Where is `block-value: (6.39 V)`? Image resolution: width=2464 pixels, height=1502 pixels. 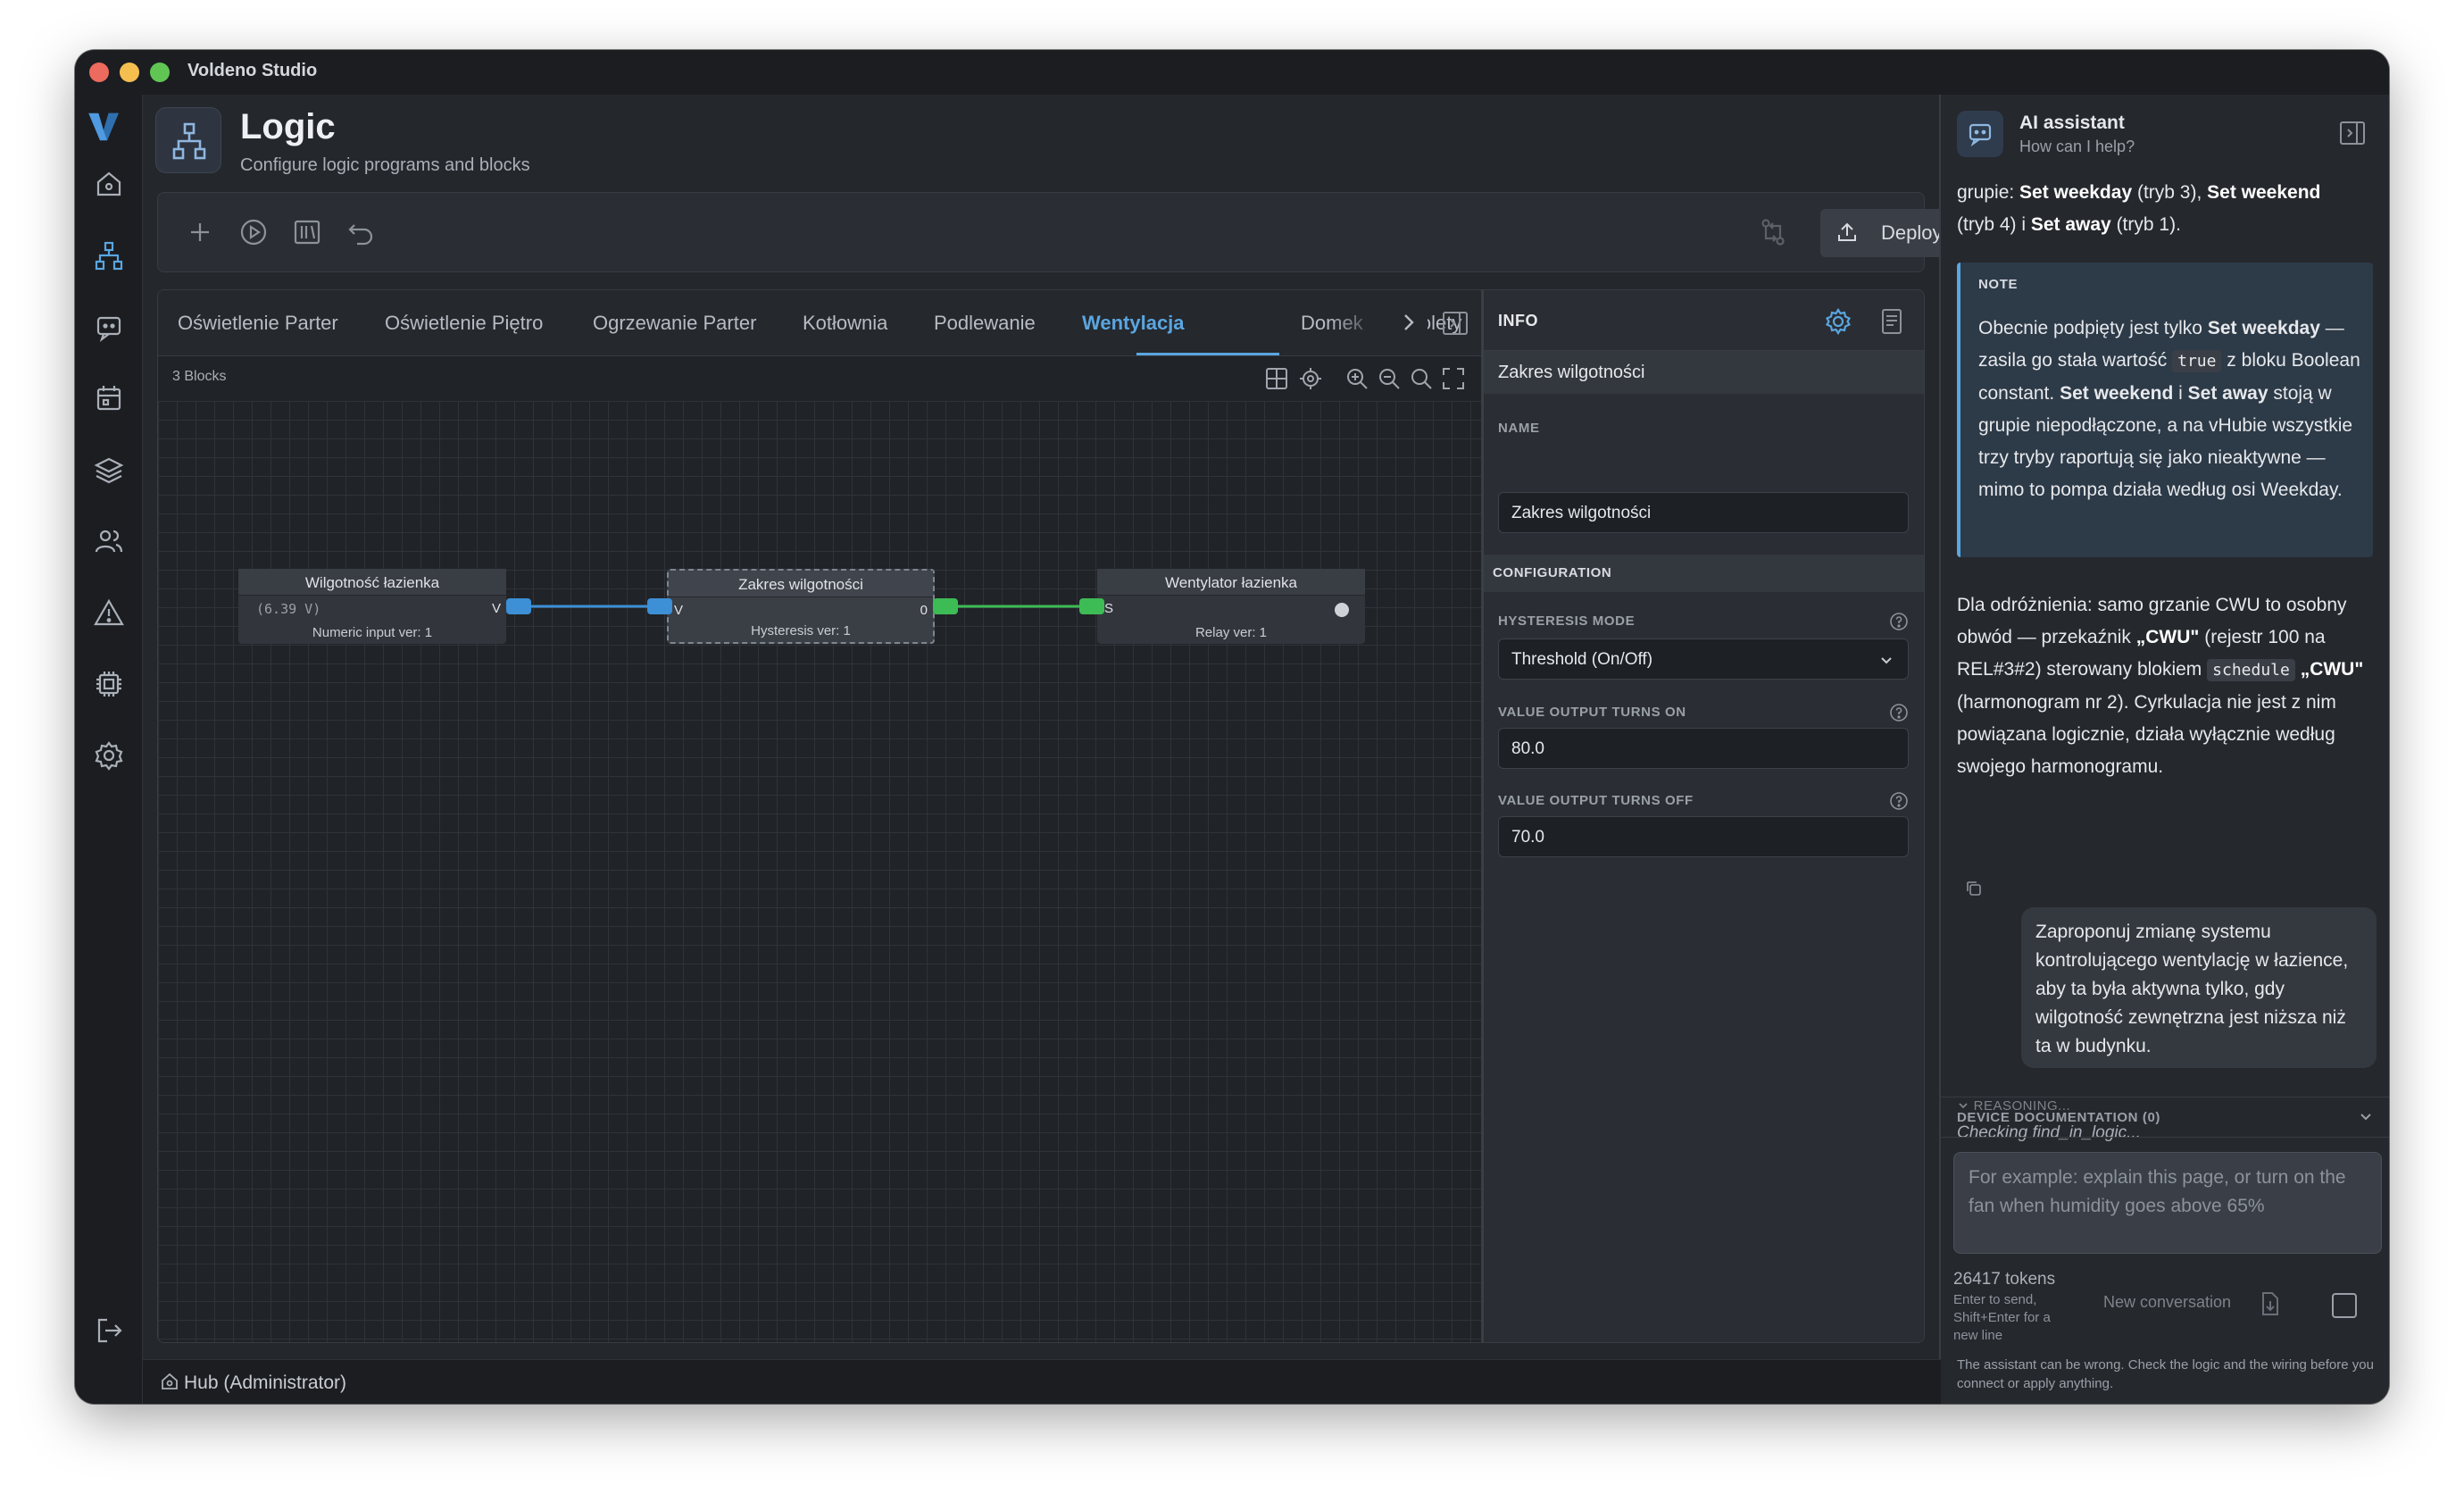 block-value: (6.39 V) is located at coordinates (288, 609).